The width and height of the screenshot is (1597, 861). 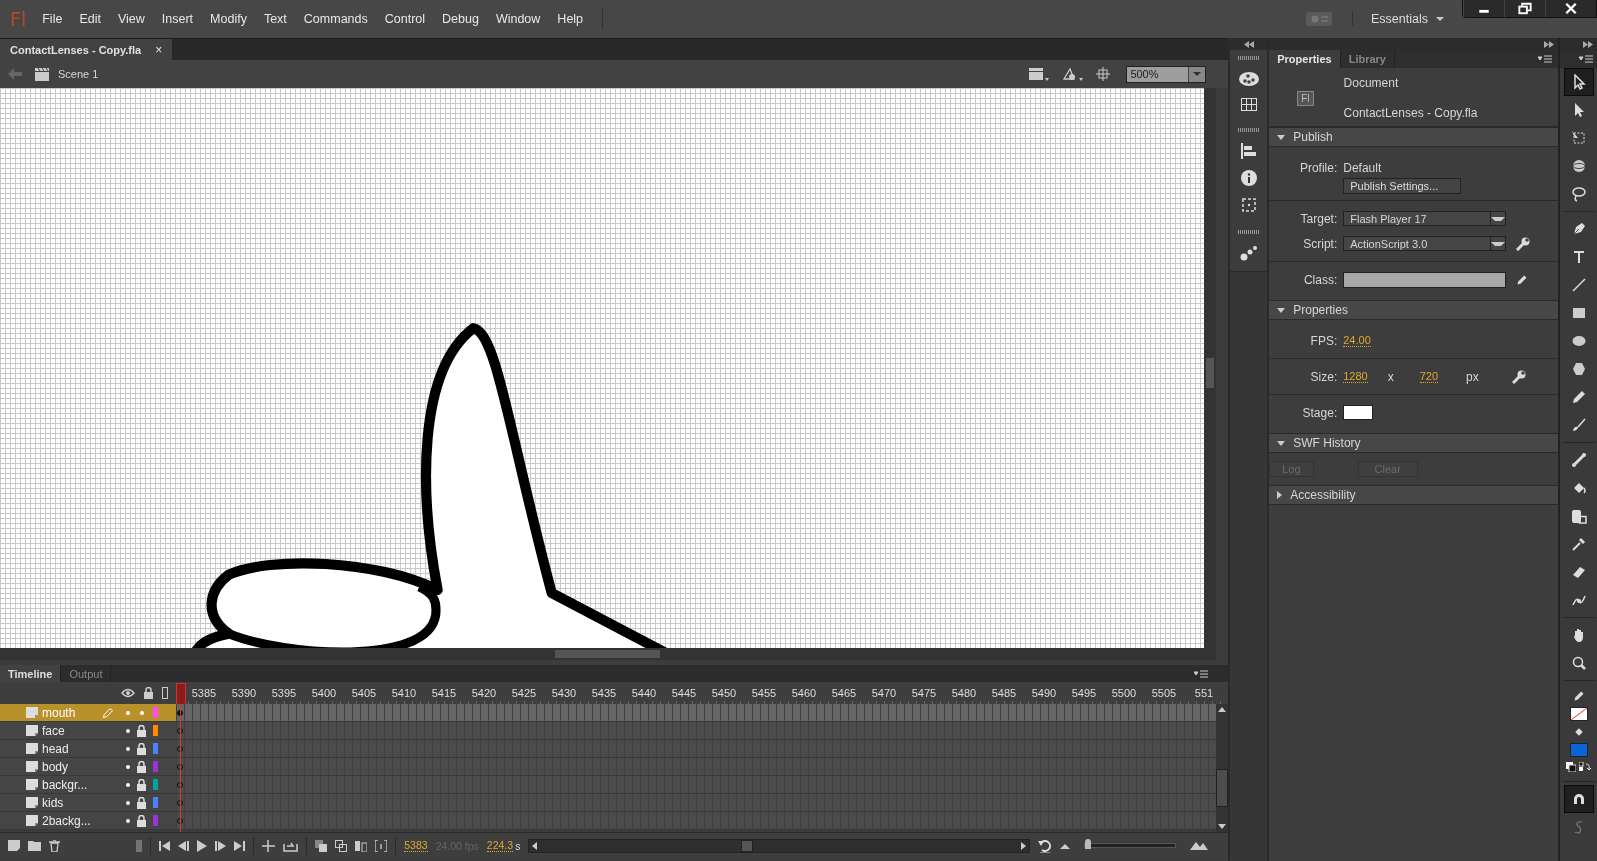 I want to click on current-frame: 5383, so click(x=416, y=845).